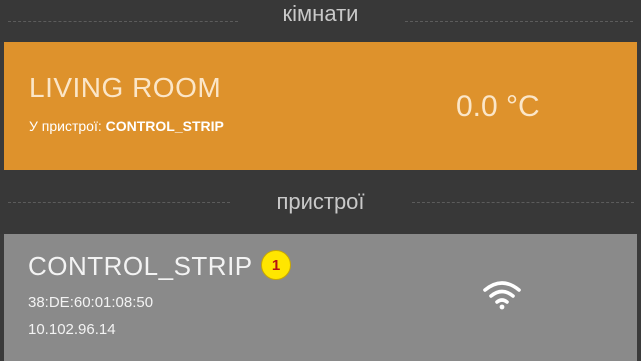 This screenshot has width=641, height=361. Describe the element at coordinates (498, 106) in the screenshot. I see `room-temperature: 0.0 °C` at that location.